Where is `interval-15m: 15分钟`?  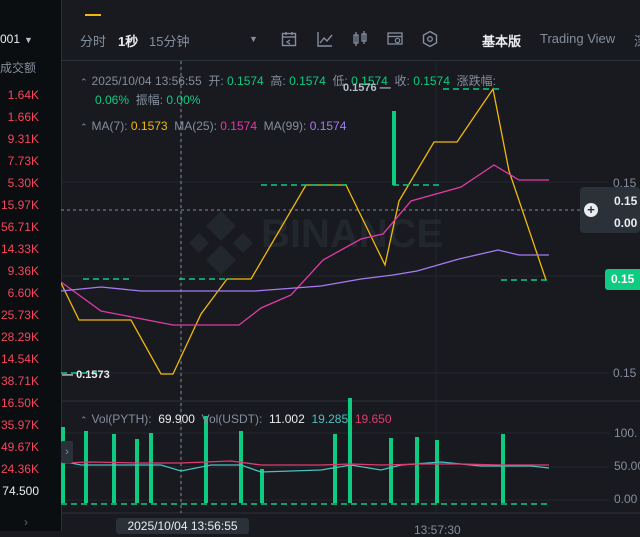
interval-15m: 15分钟 is located at coordinates (169, 40).